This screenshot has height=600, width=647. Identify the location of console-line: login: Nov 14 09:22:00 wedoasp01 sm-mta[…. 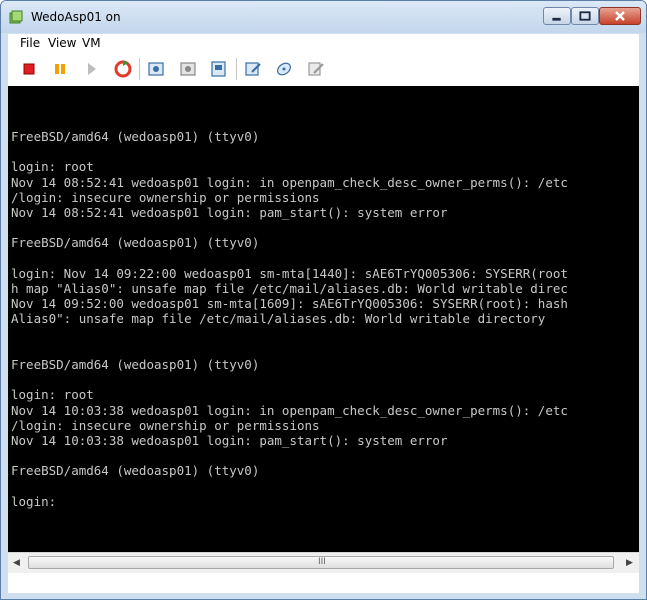
(289, 273).